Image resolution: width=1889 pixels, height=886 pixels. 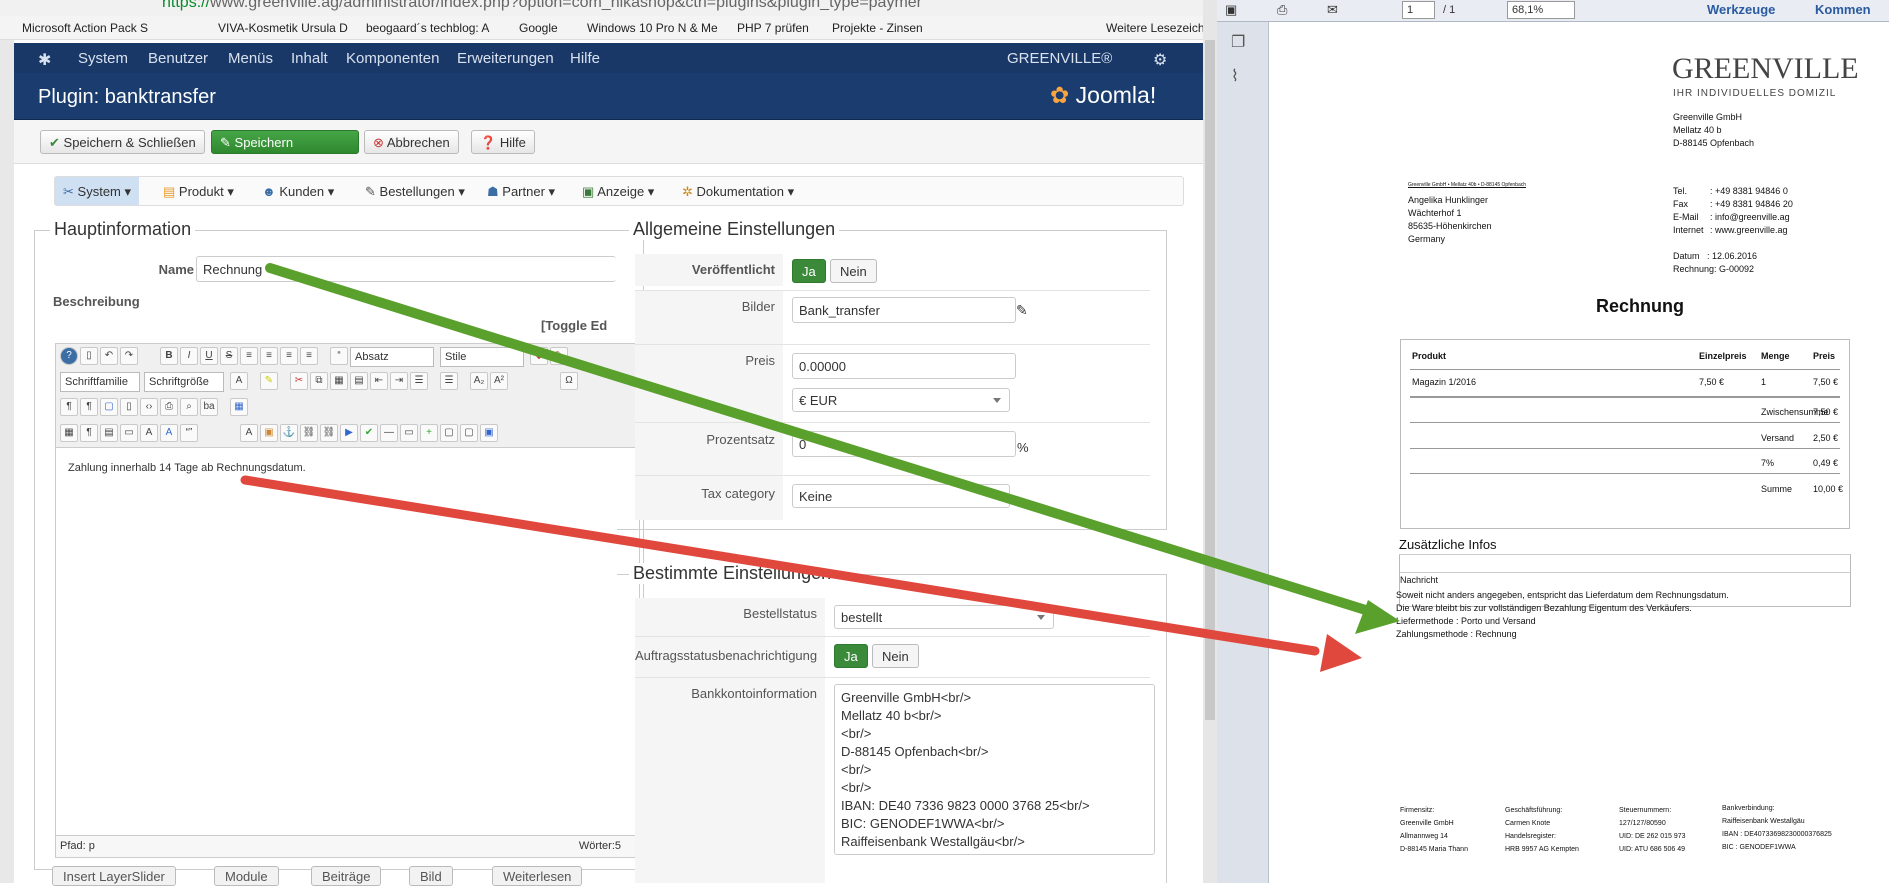 I want to click on hika-product: ▤ Produkt ▾, so click(x=198, y=192).